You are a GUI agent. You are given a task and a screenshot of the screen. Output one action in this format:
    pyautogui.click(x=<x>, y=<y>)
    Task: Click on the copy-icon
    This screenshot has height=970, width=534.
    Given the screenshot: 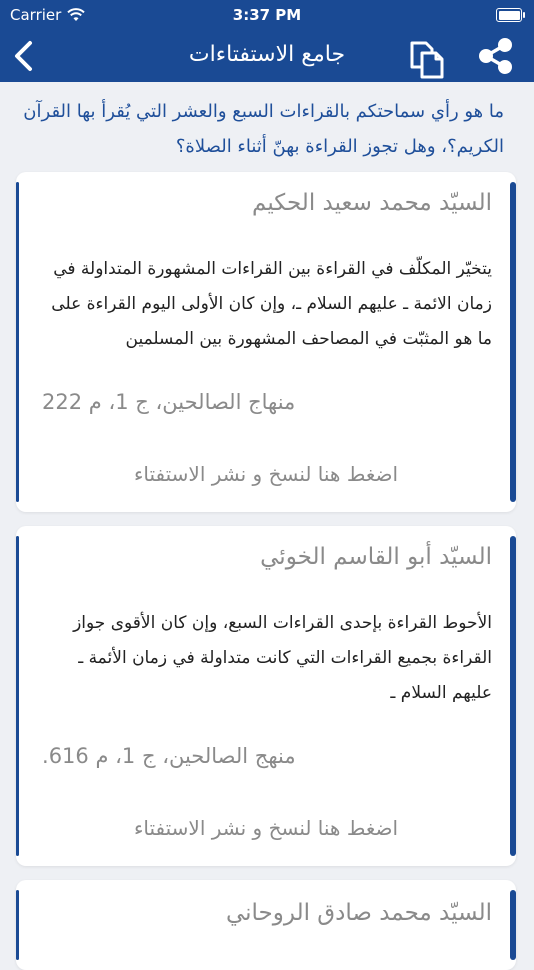 What is the action you would take?
    pyautogui.click(x=427, y=60)
    